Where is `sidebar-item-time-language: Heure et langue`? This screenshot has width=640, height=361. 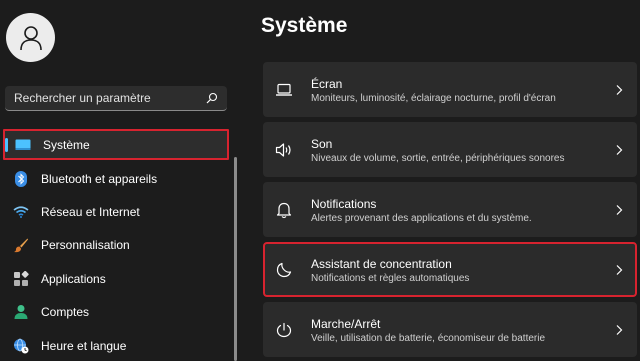 sidebar-item-time-language: Heure et langue is located at coordinates (116, 345).